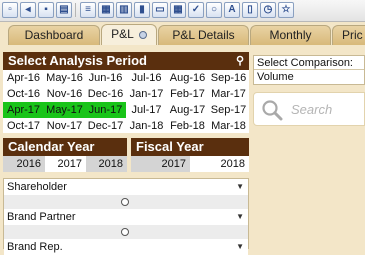  Describe the element at coordinates (126, 61) in the screenshot. I see `analysis-period-title: Select Analysis Period ⚲` at that location.